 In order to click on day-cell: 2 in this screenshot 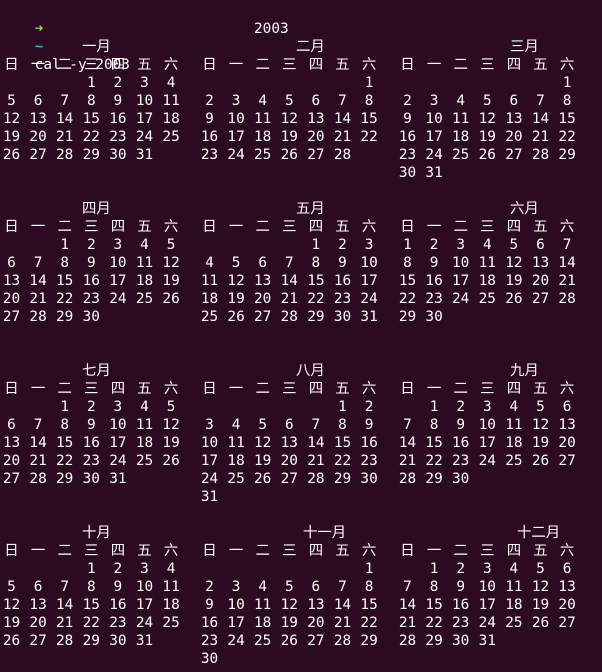, I will do `click(369, 407)`.